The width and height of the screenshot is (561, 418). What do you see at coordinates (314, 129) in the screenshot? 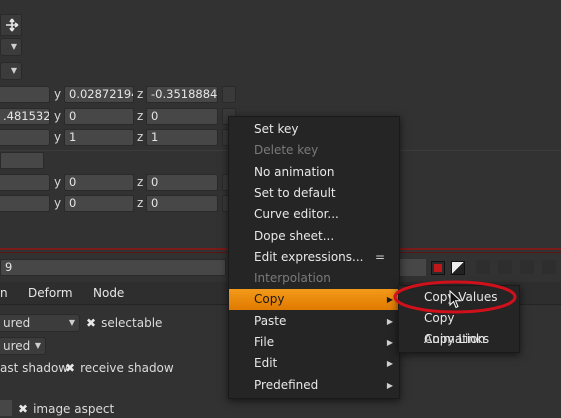
I see `menu-item-set-key: Set key` at bounding box center [314, 129].